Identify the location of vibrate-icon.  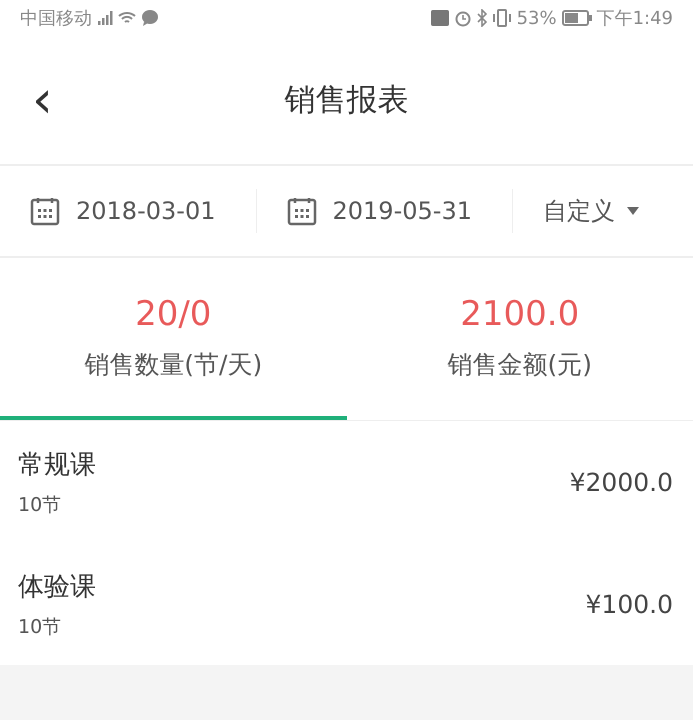
(502, 18).